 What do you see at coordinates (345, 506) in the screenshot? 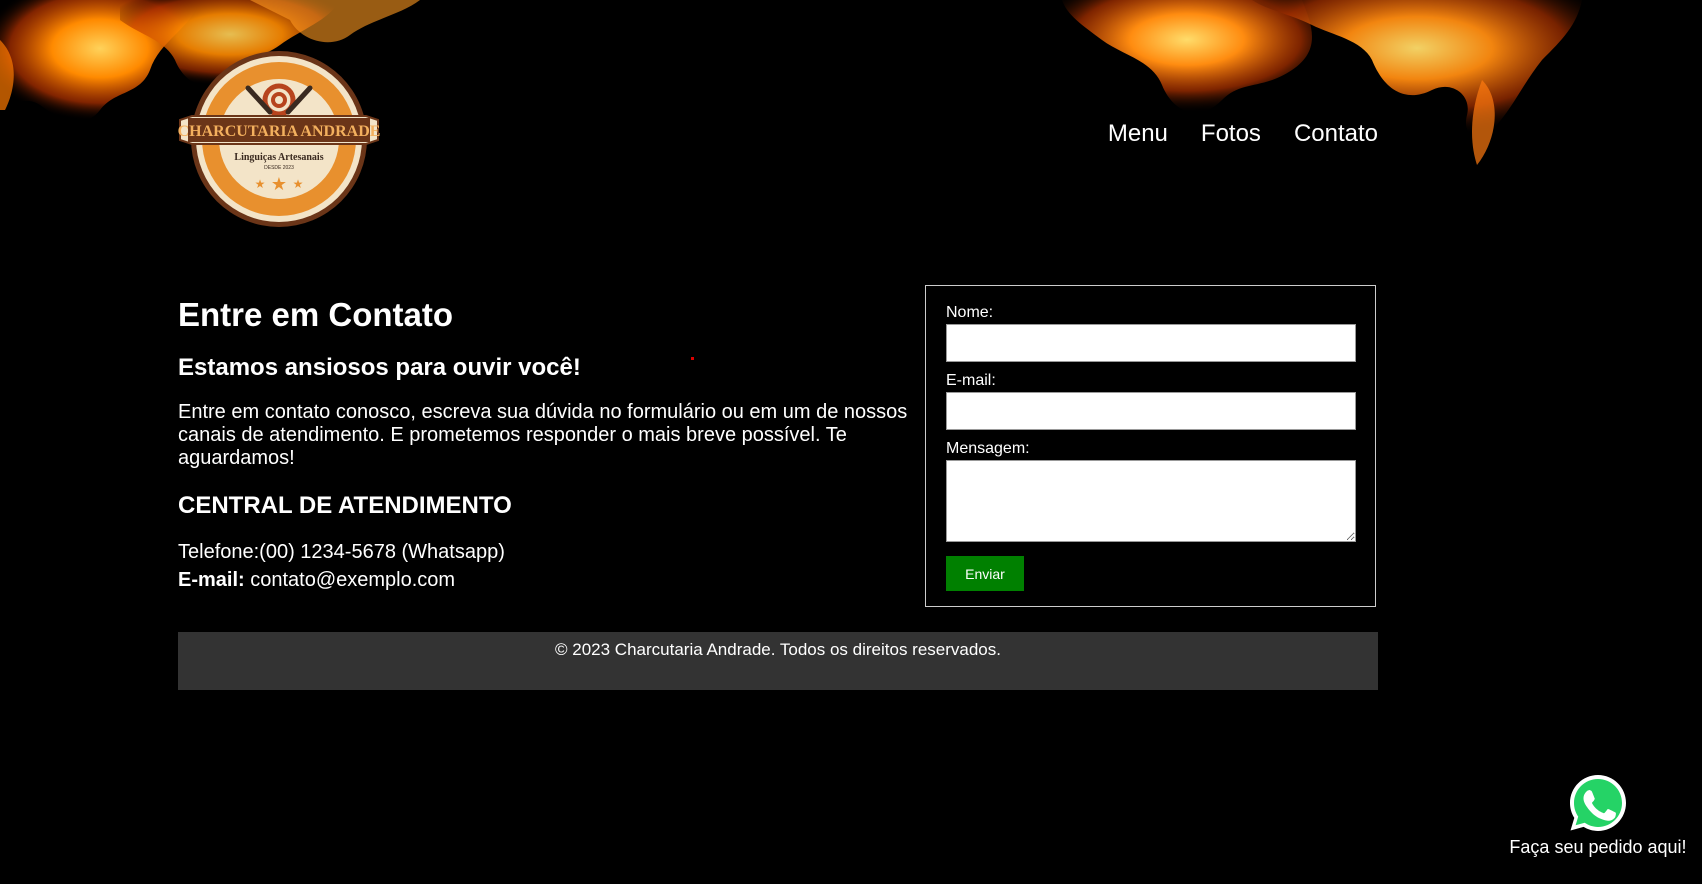
I see `central-title: CENTRAL DE ATENDIMENTO` at bounding box center [345, 506].